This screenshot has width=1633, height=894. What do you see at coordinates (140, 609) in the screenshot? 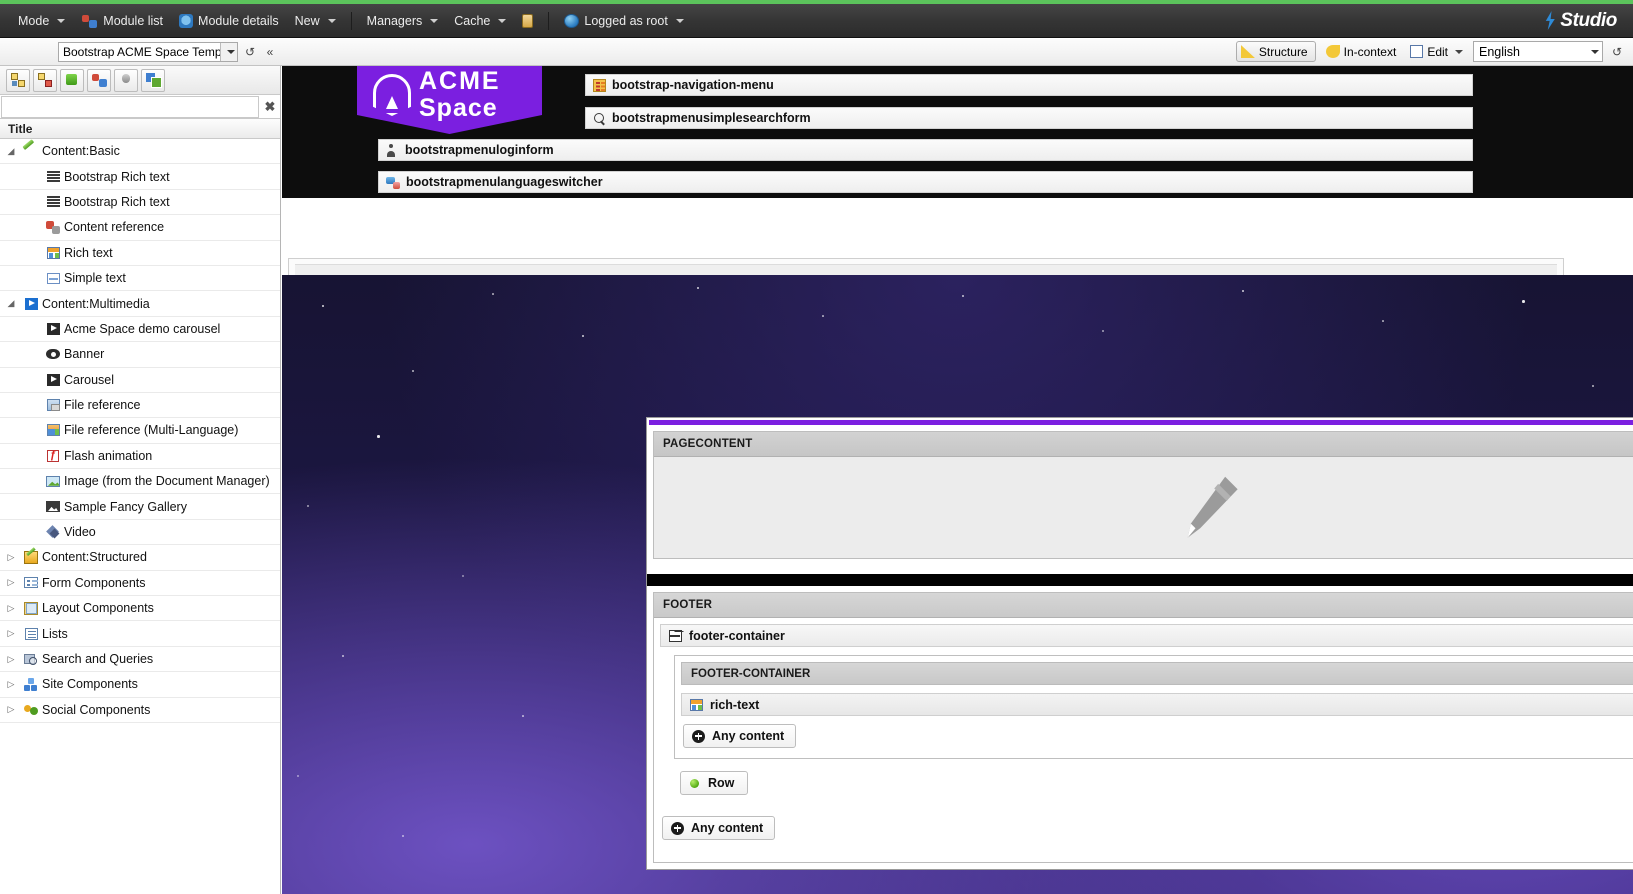
I see `tree-item-layout-components: ▷ Layout Components` at bounding box center [140, 609].